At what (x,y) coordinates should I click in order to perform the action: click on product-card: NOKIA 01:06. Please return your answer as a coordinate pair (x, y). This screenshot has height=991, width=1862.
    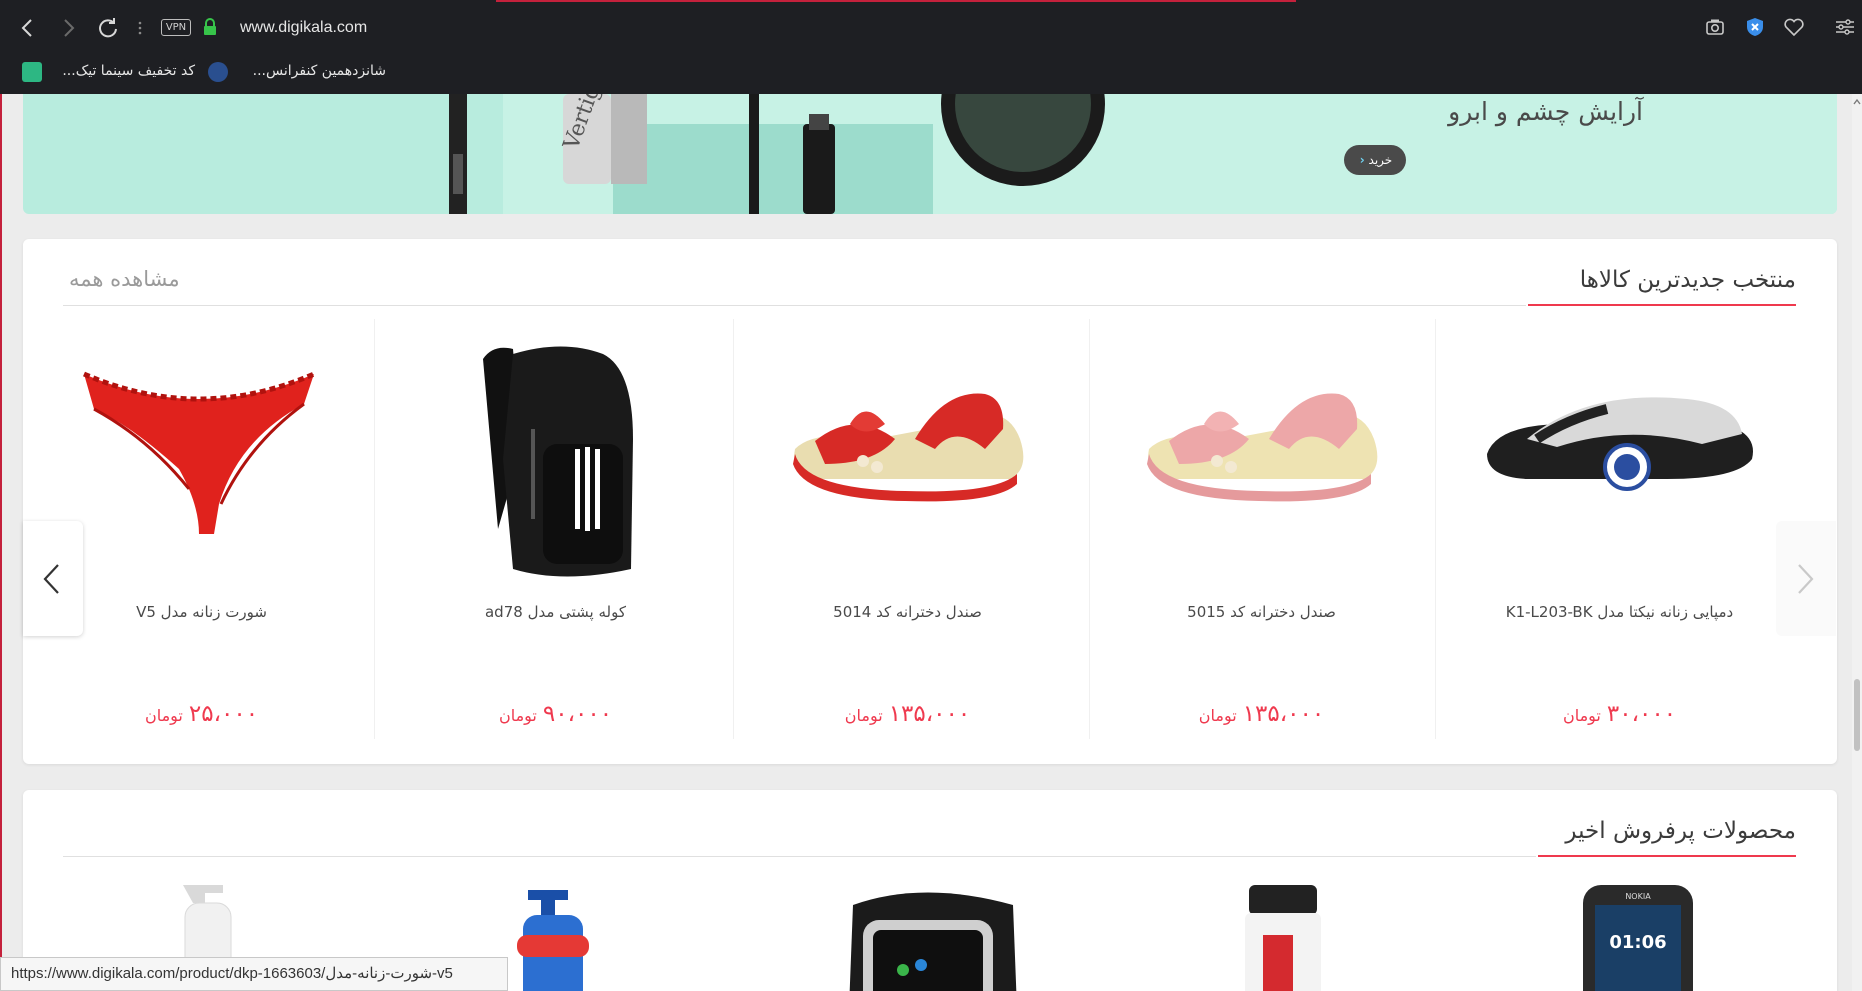
    Looking at the image, I should click on (1643, 938).